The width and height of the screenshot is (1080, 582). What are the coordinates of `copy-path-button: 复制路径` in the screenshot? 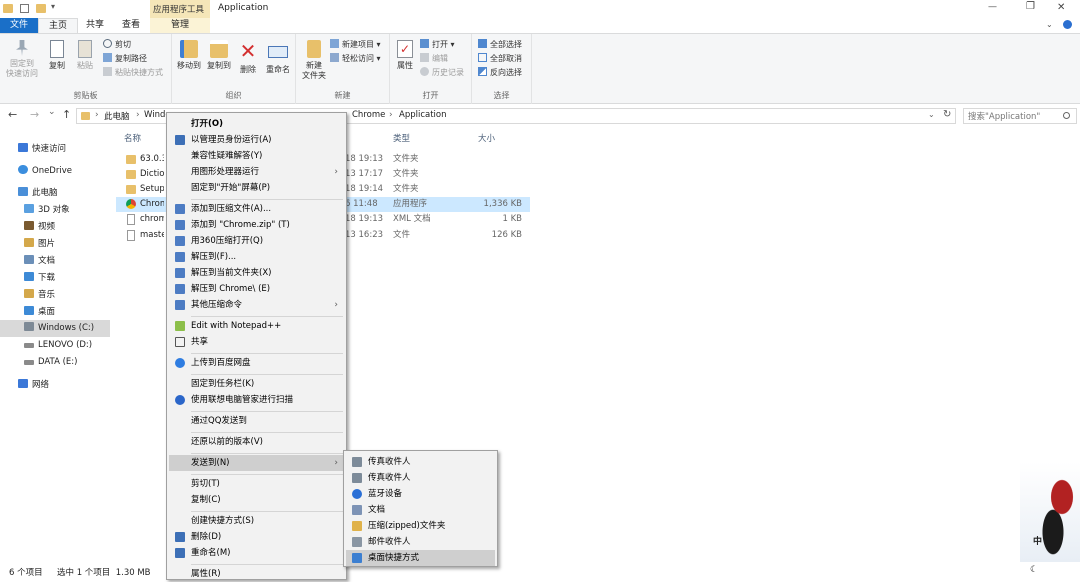 It's located at (125, 59).